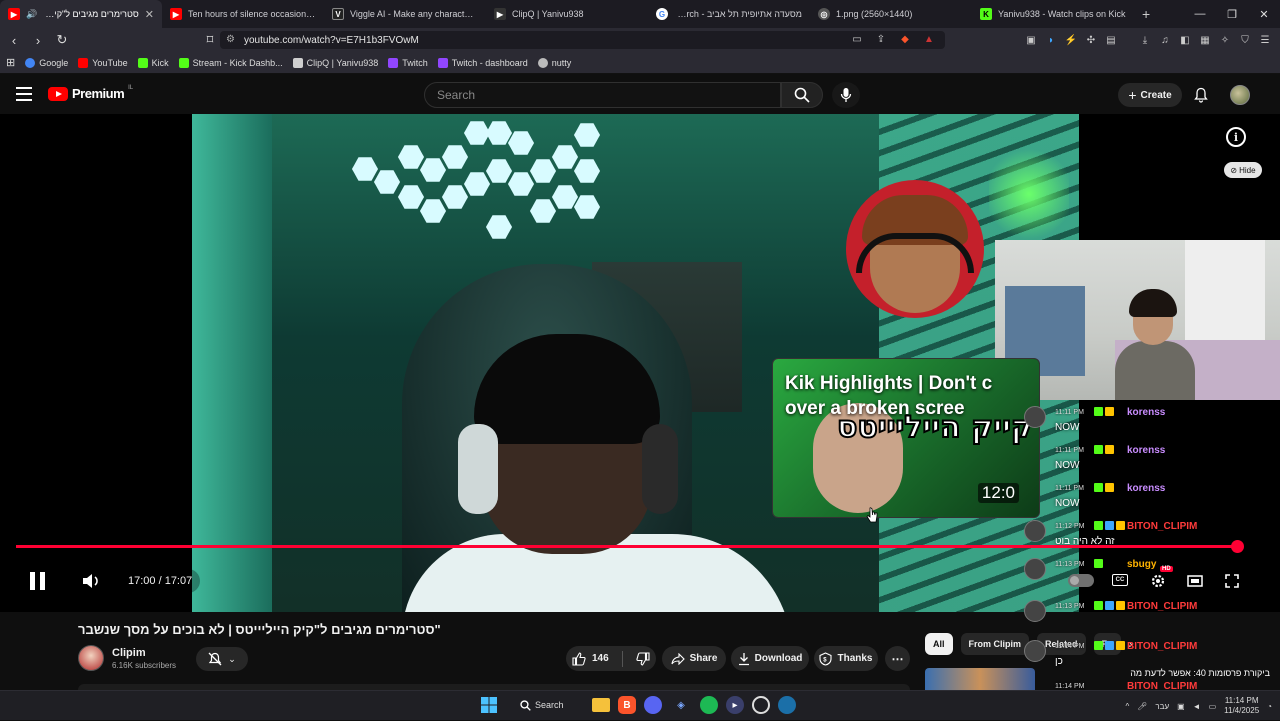 The width and height of the screenshot is (1280, 721). Describe the element at coordinates (1146, 14) in the screenshot. I see `new-tab-icon: +` at that location.